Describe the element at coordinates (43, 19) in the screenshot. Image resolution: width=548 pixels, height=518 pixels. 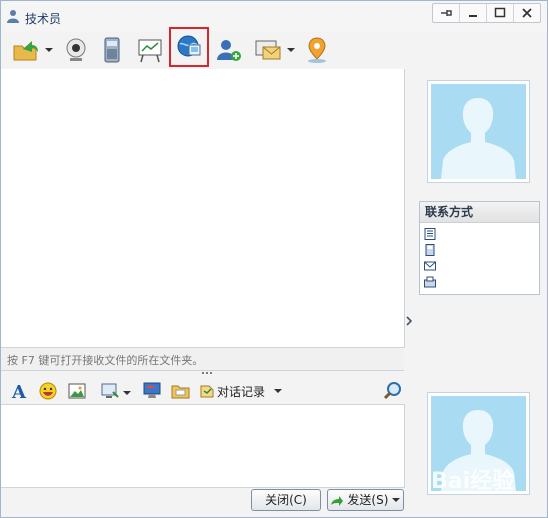
I see `window-title: 技术员` at that location.